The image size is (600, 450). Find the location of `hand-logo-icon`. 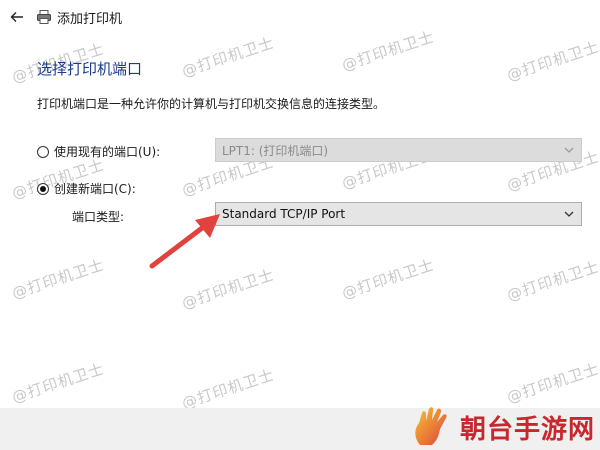

hand-logo-icon is located at coordinates (431, 426).